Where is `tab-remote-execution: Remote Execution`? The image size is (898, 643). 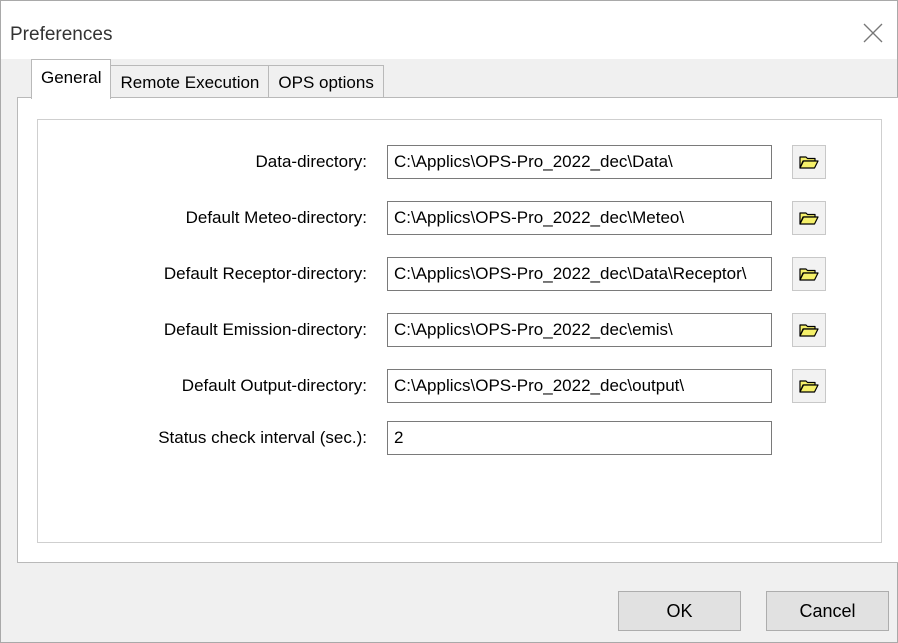
tab-remote-execution: Remote Execution is located at coordinates (190, 82).